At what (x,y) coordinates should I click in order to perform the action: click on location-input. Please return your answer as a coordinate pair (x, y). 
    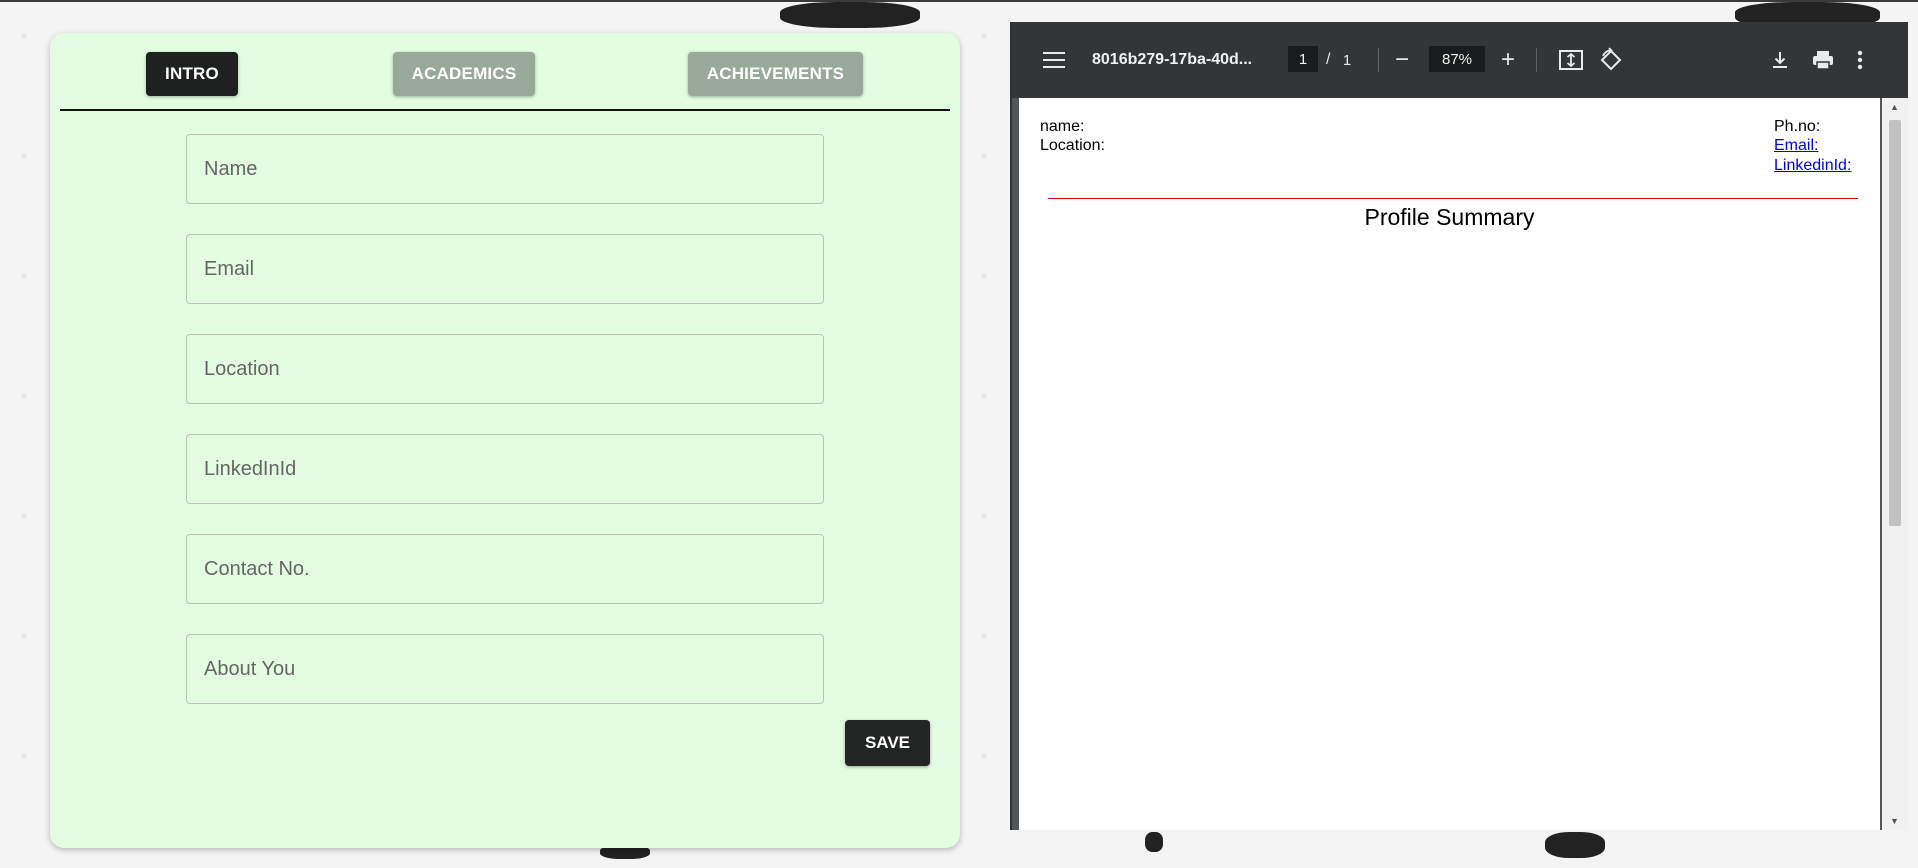
    Looking at the image, I should click on (505, 369).